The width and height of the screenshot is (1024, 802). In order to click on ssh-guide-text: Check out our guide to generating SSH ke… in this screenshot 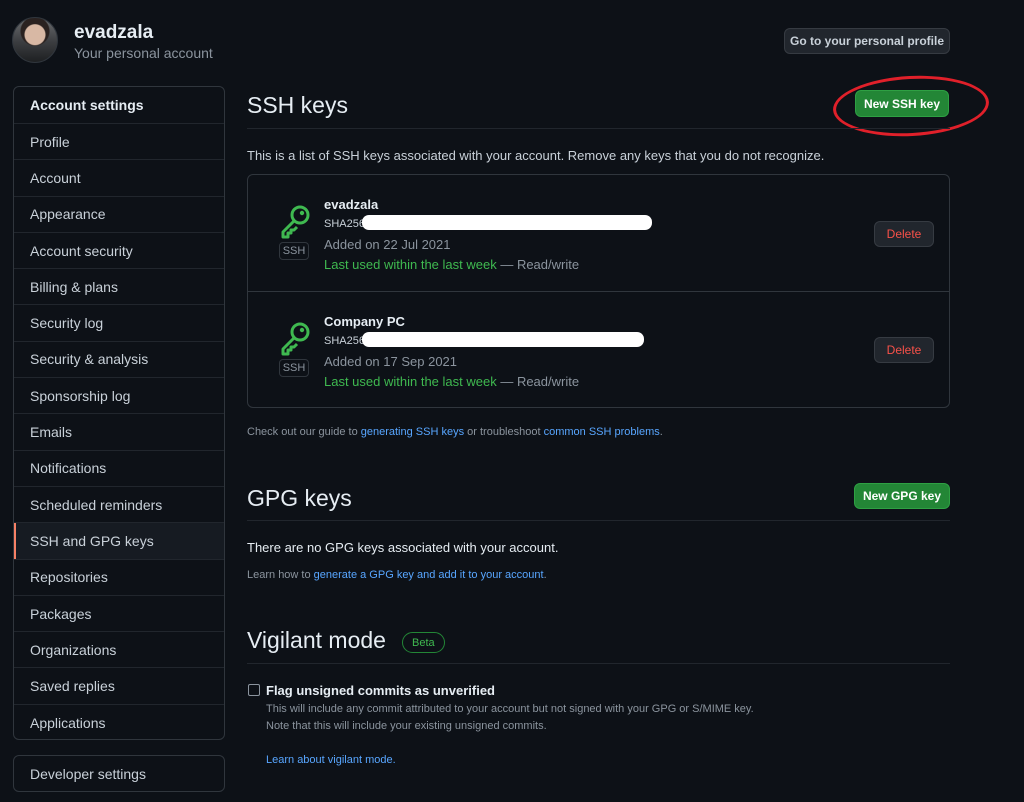, I will do `click(455, 432)`.